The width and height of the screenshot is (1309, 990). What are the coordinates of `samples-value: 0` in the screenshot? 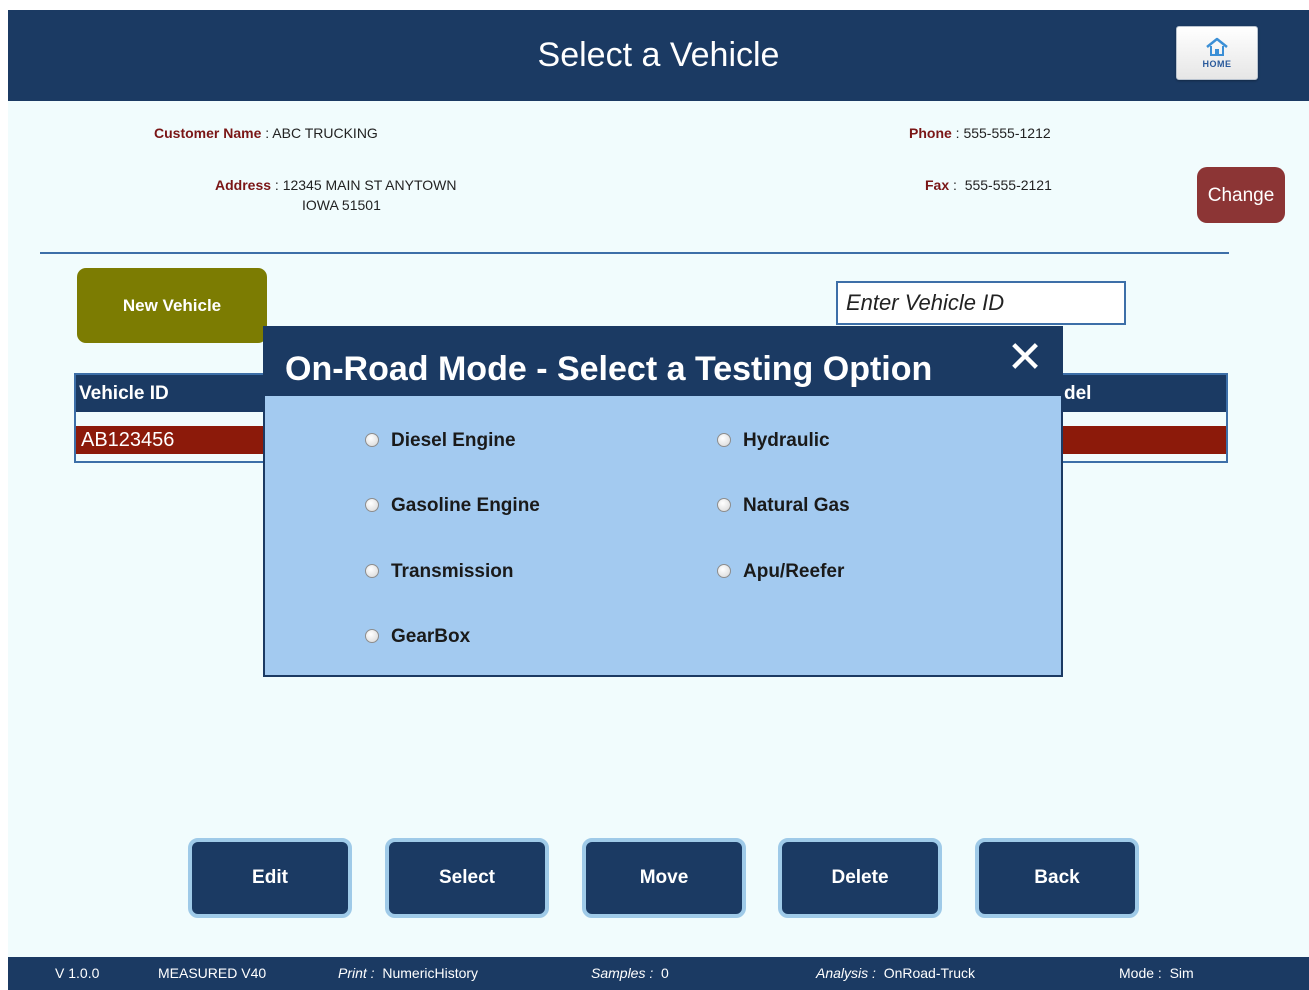 It's located at (665, 973).